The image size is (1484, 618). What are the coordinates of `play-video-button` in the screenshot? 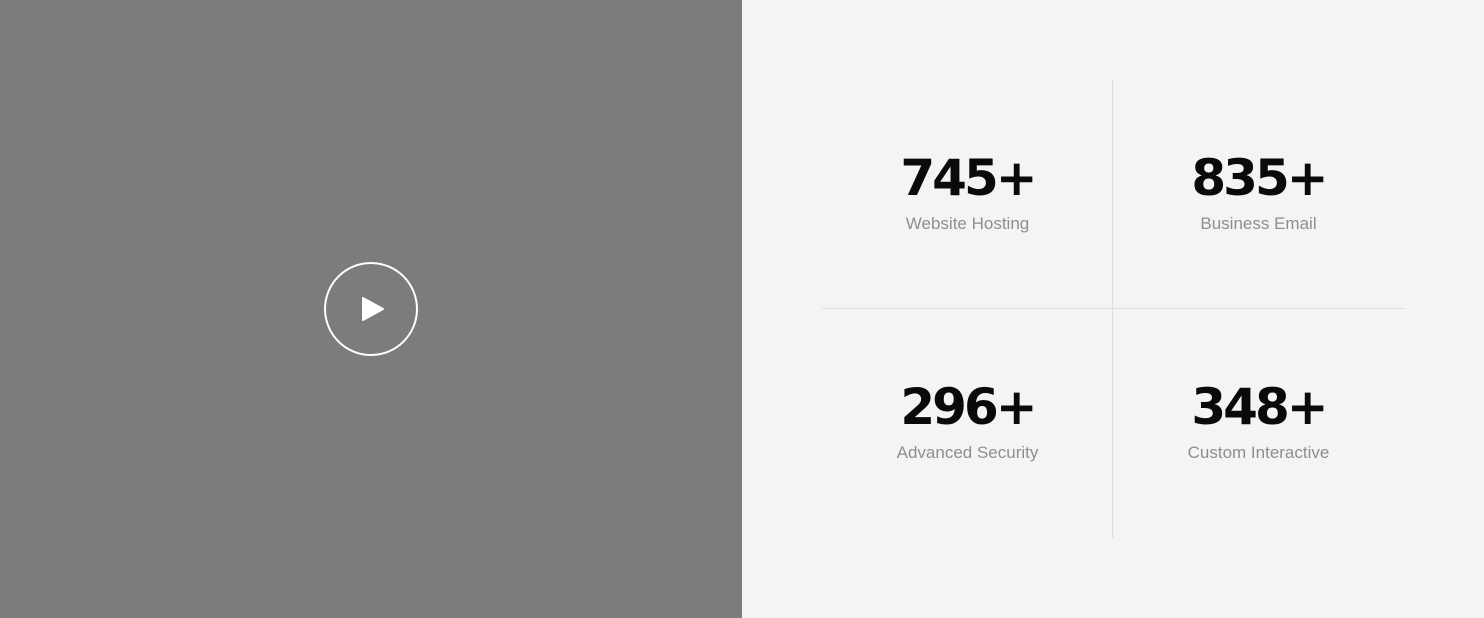 It's located at (371, 309).